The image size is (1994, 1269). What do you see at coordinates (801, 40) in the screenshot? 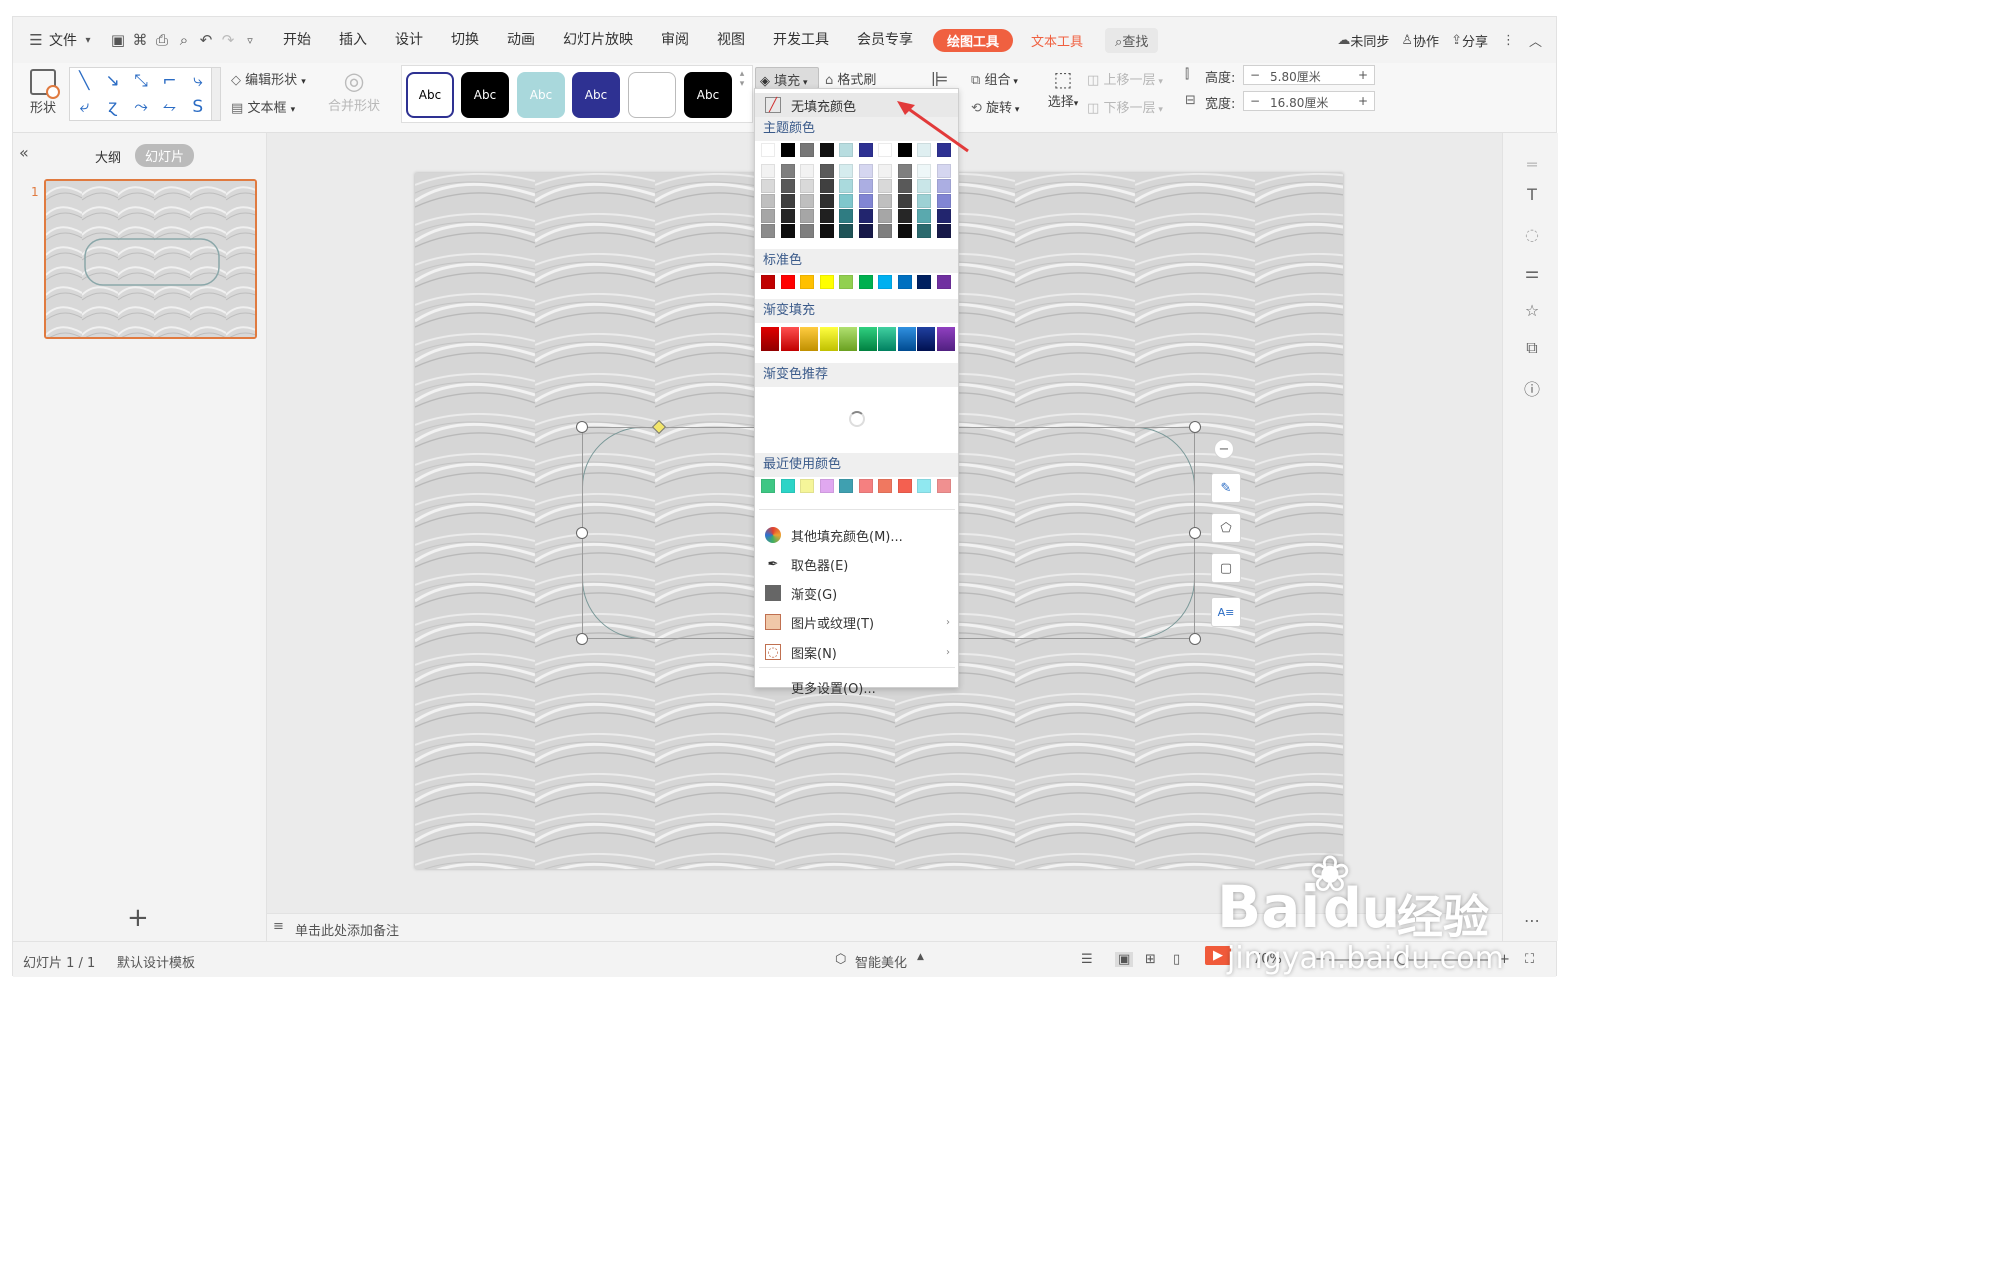
I see `tab-developer: 开发工具` at bounding box center [801, 40].